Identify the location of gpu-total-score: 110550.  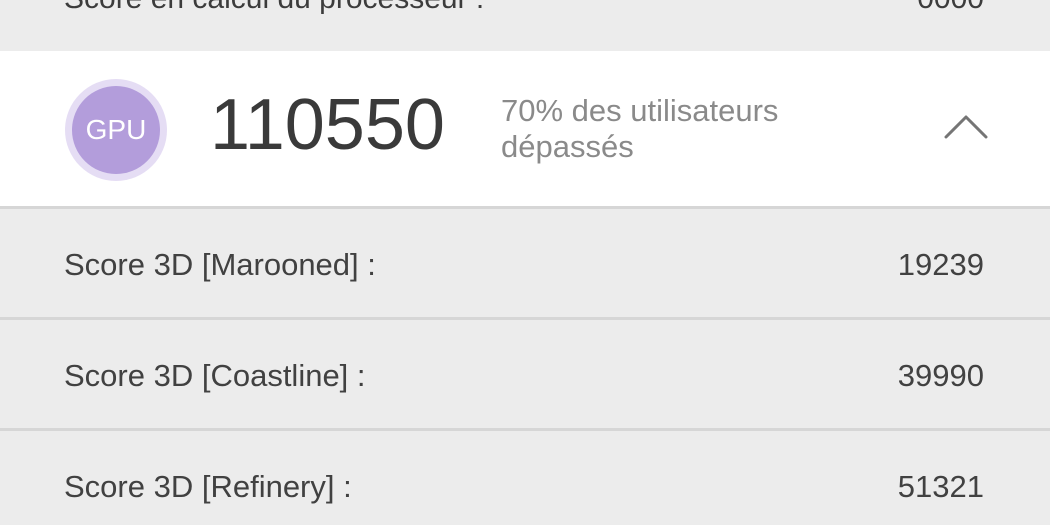
(327, 125).